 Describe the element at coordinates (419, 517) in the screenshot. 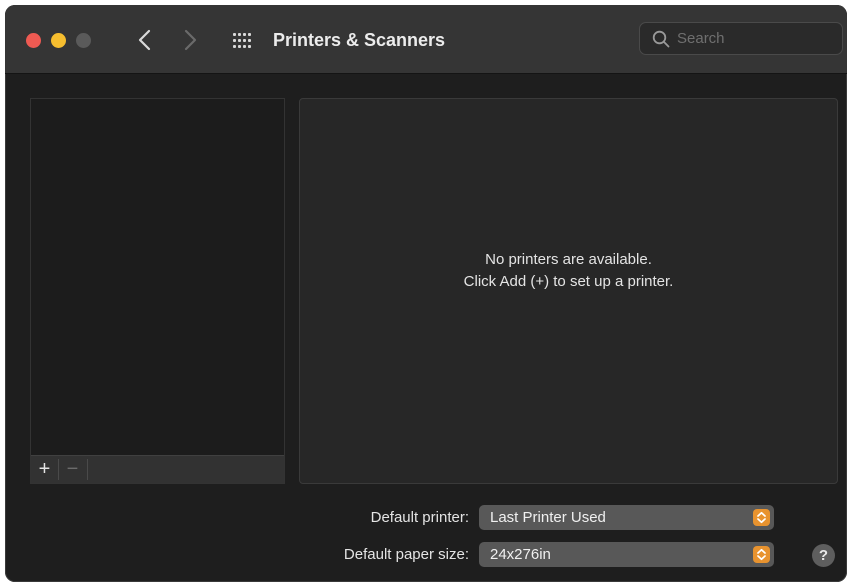

I see `default-printer-label: Default printer:` at that location.